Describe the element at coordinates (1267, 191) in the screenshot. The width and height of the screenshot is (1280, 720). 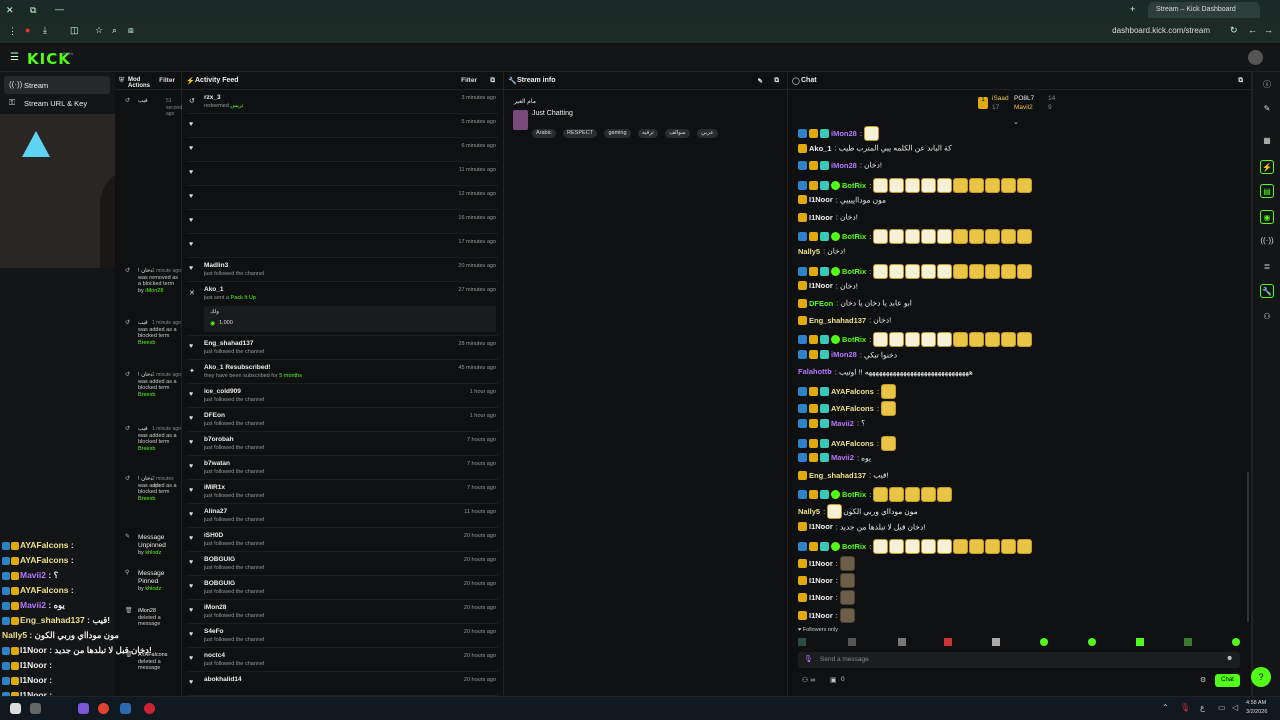
I see `mod-actions-toggle-icon: ▤` at that location.